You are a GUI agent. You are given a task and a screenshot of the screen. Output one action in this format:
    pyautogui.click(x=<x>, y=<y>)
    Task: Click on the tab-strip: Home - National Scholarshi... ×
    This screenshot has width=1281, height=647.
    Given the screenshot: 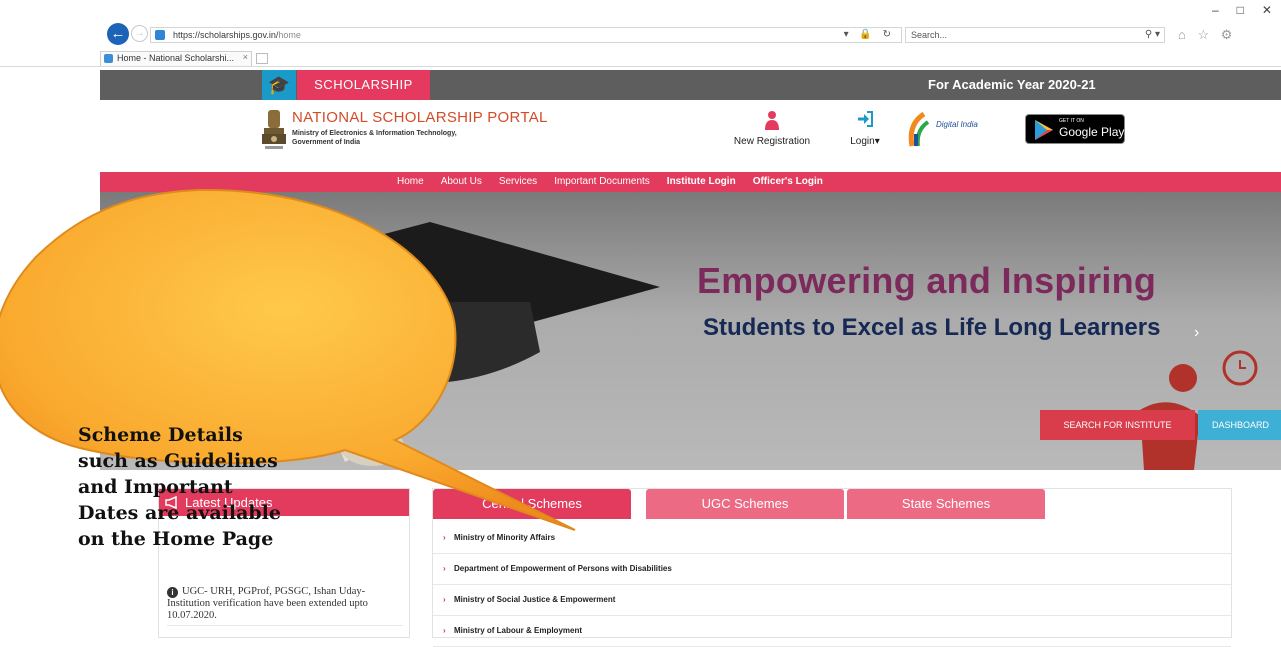 What is the action you would take?
    pyautogui.click(x=640, y=58)
    